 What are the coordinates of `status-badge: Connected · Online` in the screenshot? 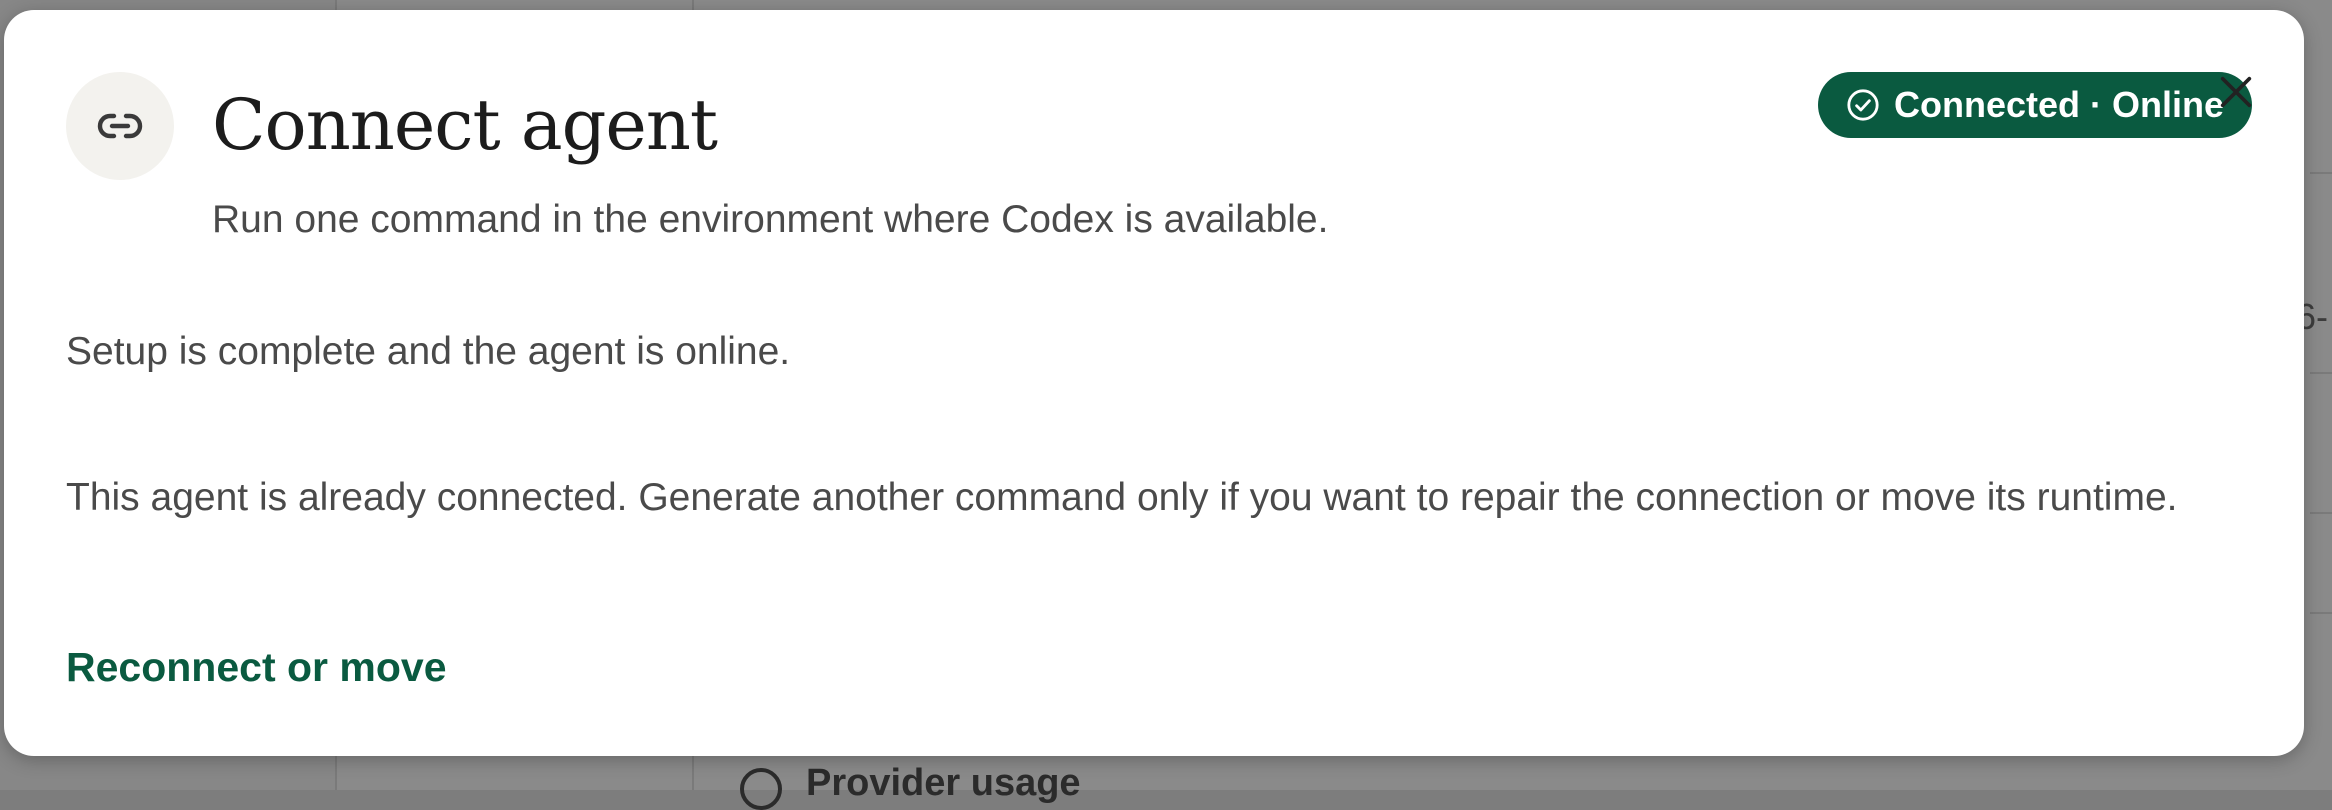 It's located at (2035, 105).